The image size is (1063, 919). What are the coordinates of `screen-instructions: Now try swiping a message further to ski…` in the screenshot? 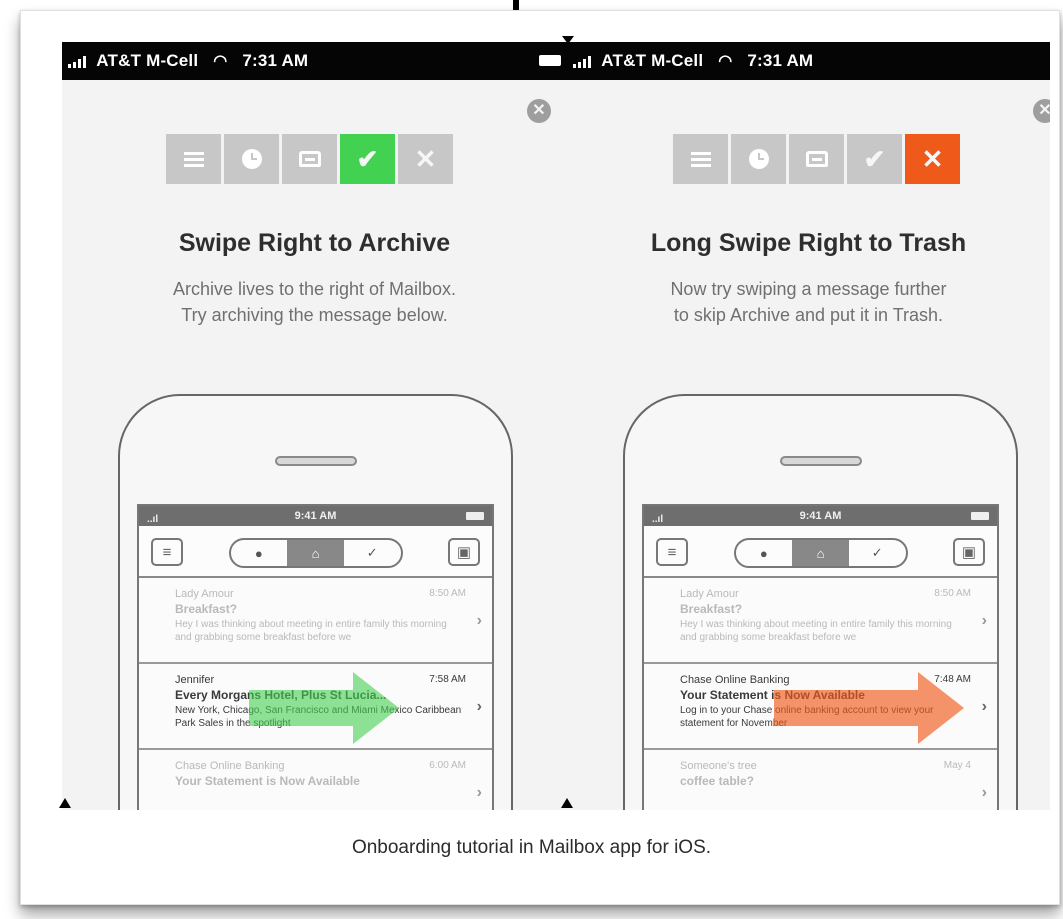 It's located at (808, 302).